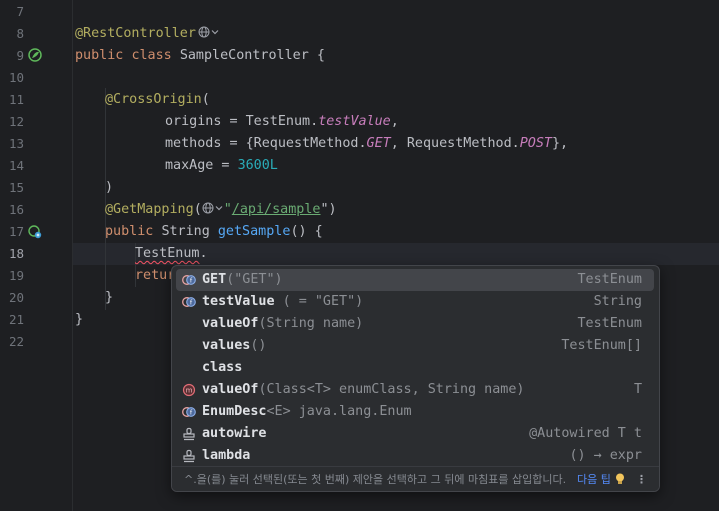  I want to click on completion-item-name: GET("GET"), so click(242, 279).